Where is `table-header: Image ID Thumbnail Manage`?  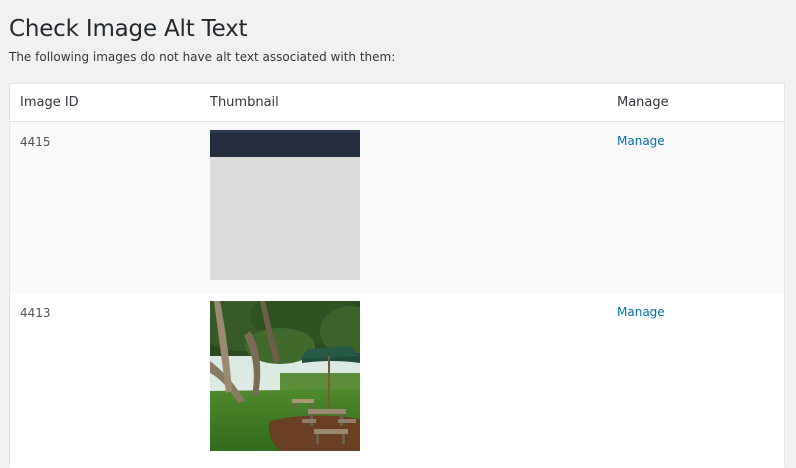
table-header: Image ID Thumbnail Manage is located at coordinates (397, 103).